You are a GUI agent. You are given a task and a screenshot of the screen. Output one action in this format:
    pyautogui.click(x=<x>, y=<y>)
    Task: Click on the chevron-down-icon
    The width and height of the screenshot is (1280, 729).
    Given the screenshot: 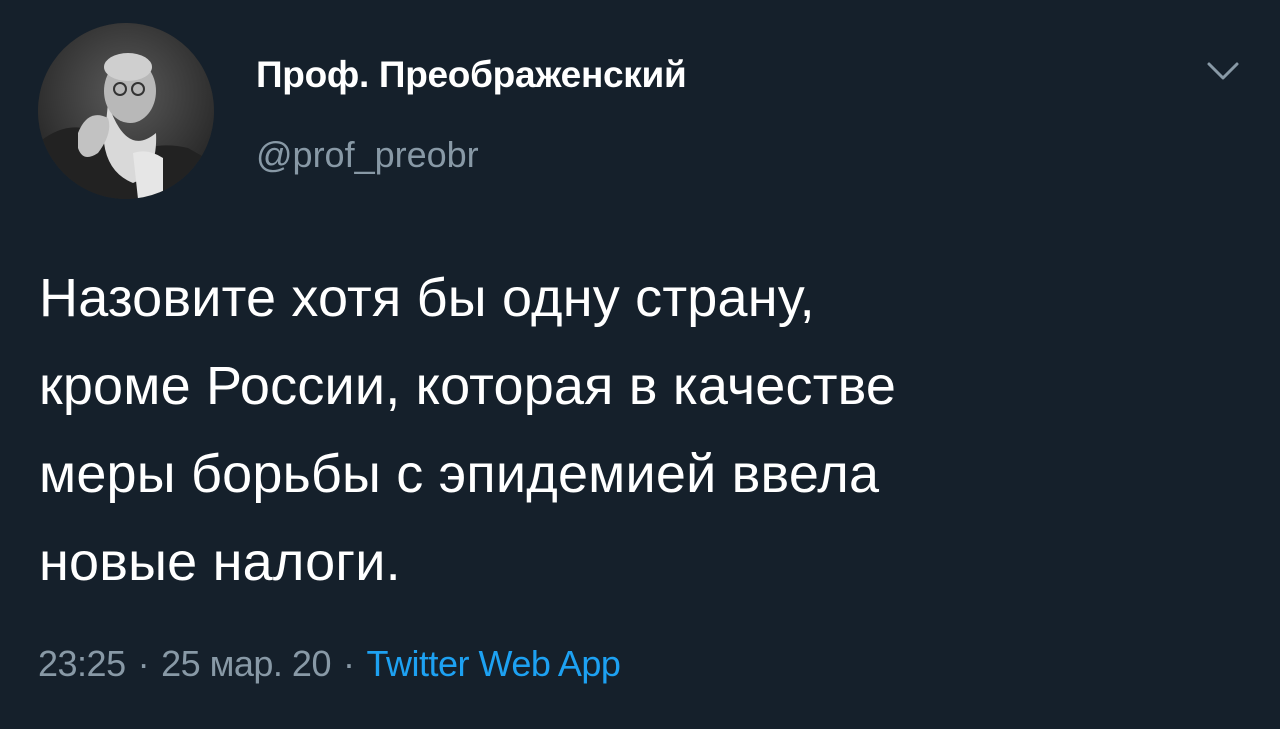 What is the action you would take?
    pyautogui.click(x=1223, y=72)
    